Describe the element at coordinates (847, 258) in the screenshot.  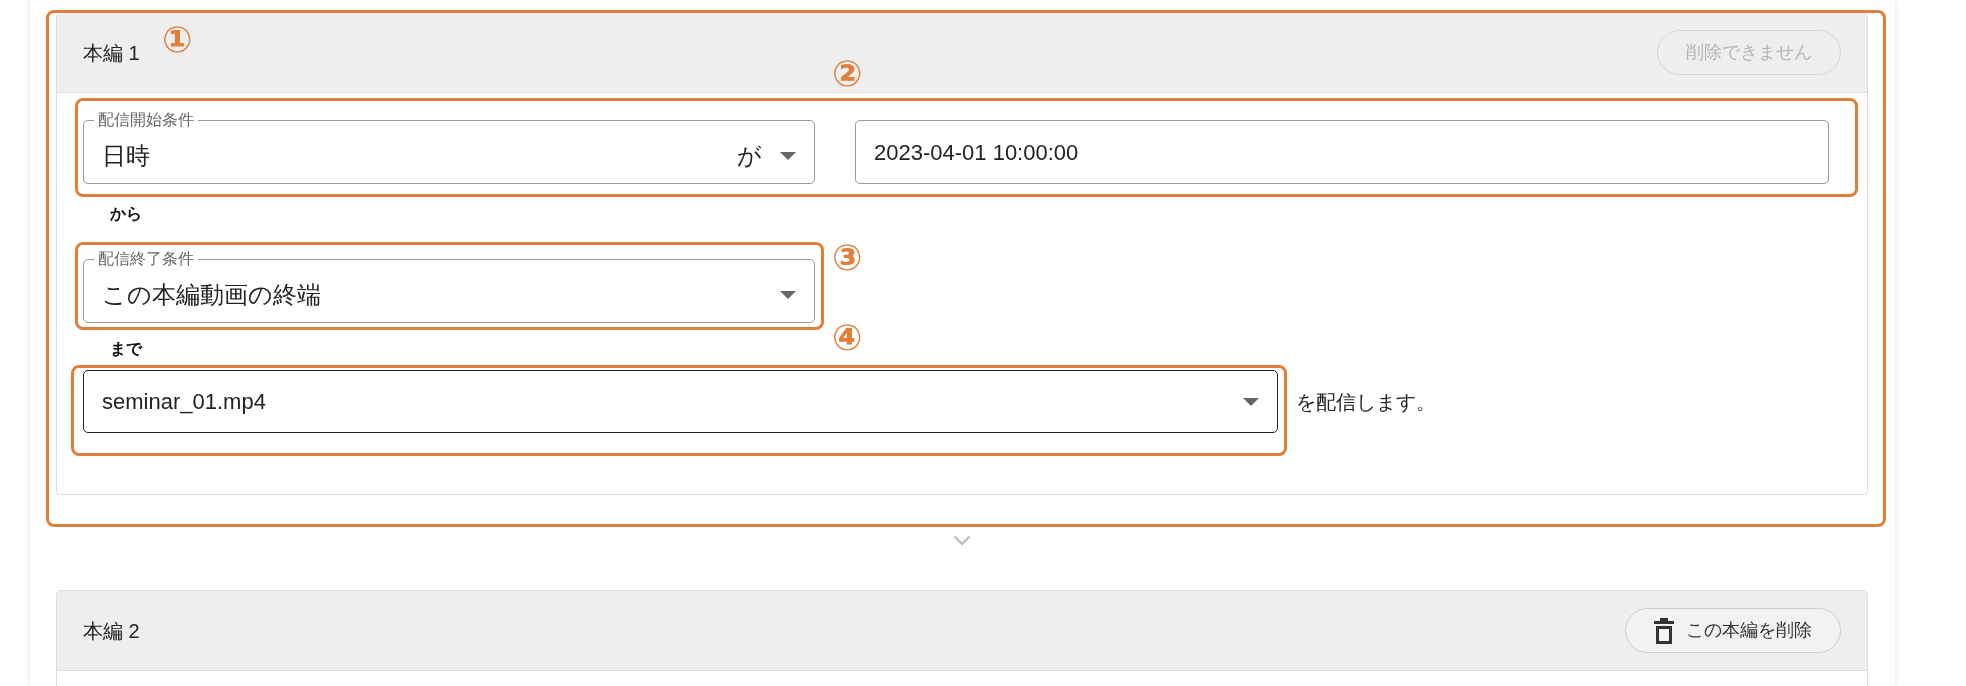
I see `annotation-number: ③` at that location.